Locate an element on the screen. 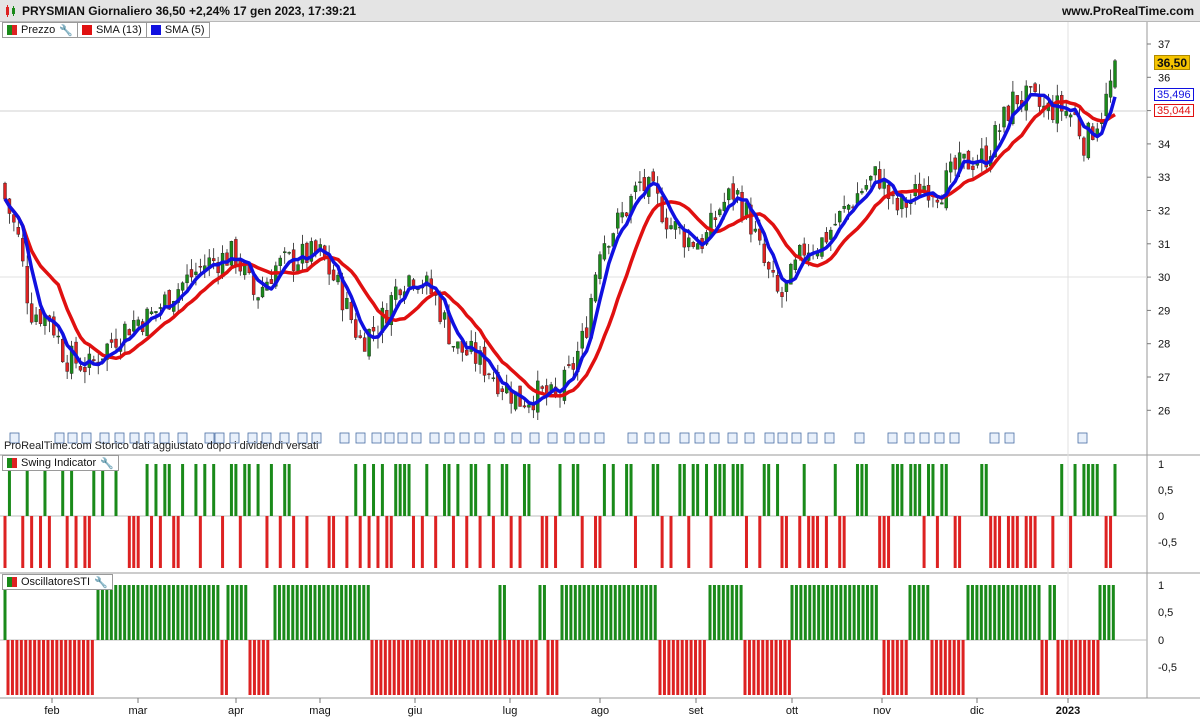 The width and height of the screenshot is (1200, 720). legend-price: Prezzo 🔧 is located at coordinates (40, 30).